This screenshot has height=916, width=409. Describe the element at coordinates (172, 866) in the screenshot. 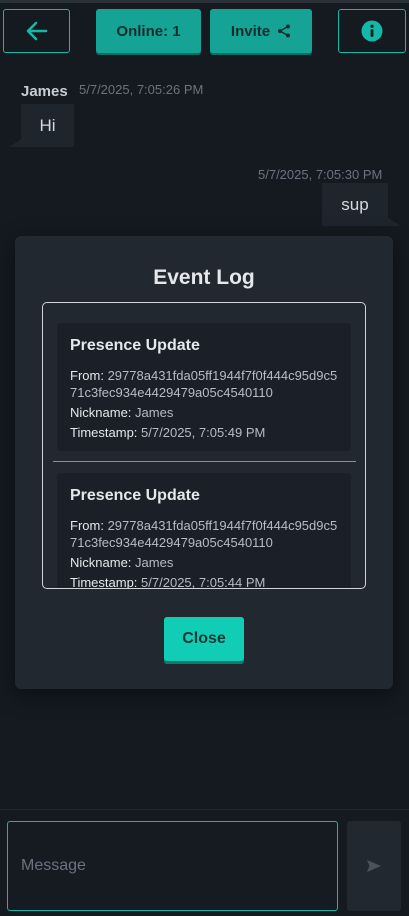

I see `message-input` at that location.